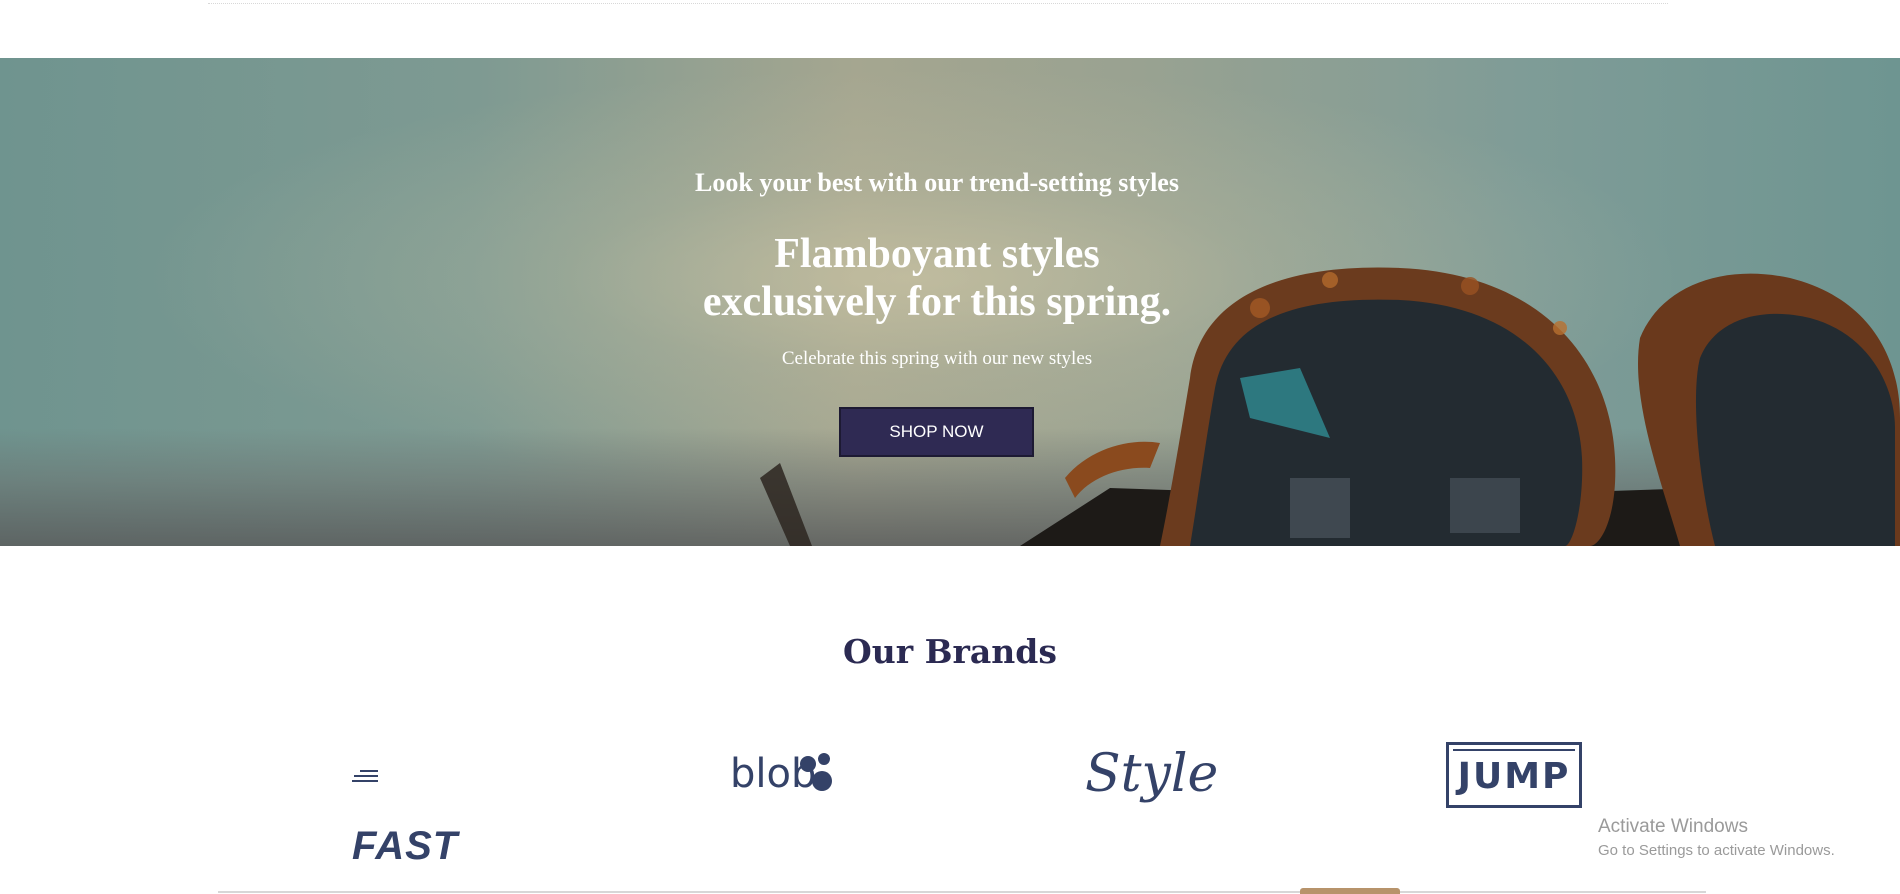 This screenshot has width=1900, height=894. What do you see at coordinates (365, 776) in the screenshot?
I see `speed-lines-icon` at bounding box center [365, 776].